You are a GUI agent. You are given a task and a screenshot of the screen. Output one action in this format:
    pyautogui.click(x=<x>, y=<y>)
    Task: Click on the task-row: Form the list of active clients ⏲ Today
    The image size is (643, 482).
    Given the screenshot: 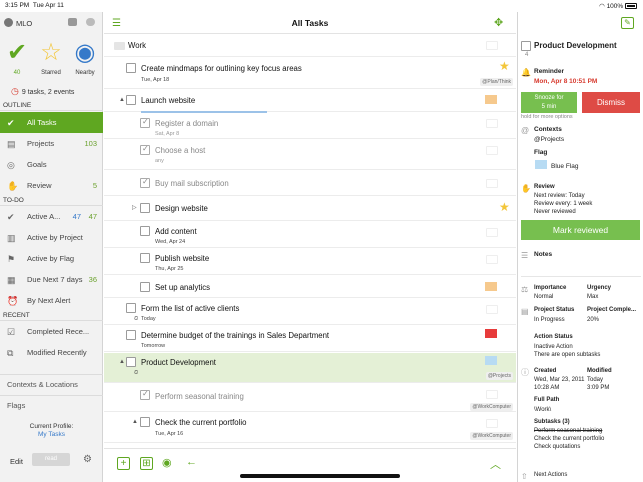 What is the action you would take?
    pyautogui.click(x=310, y=312)
    